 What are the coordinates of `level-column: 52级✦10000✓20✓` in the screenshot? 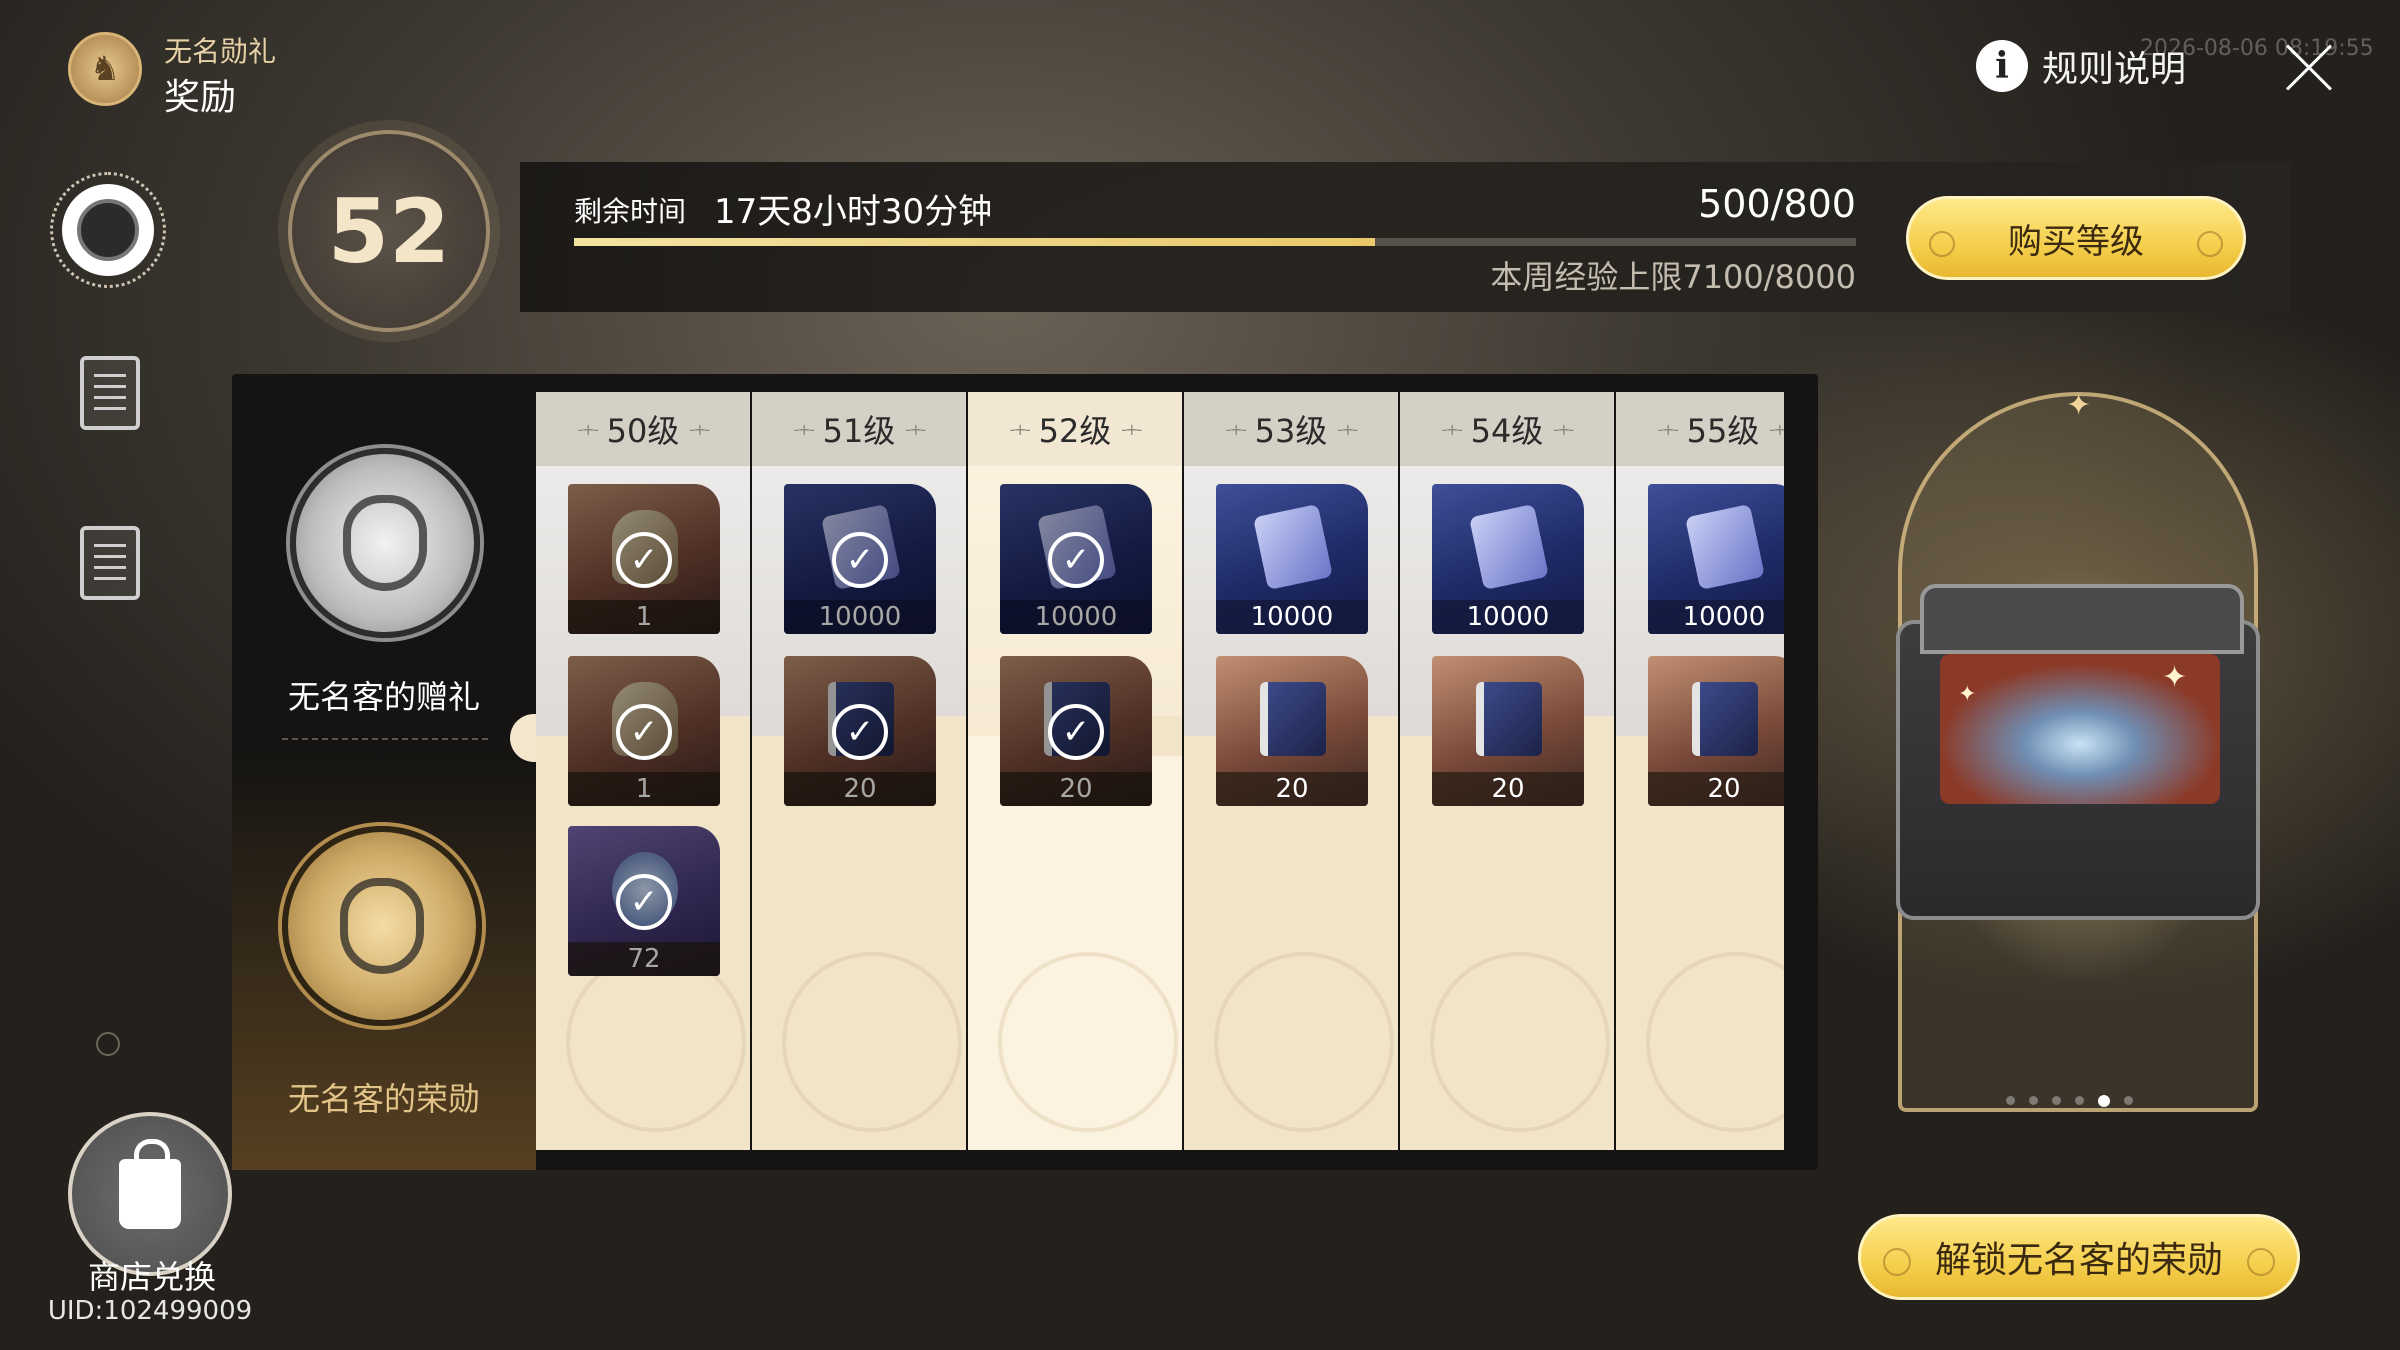 It's located at (1076, 771).